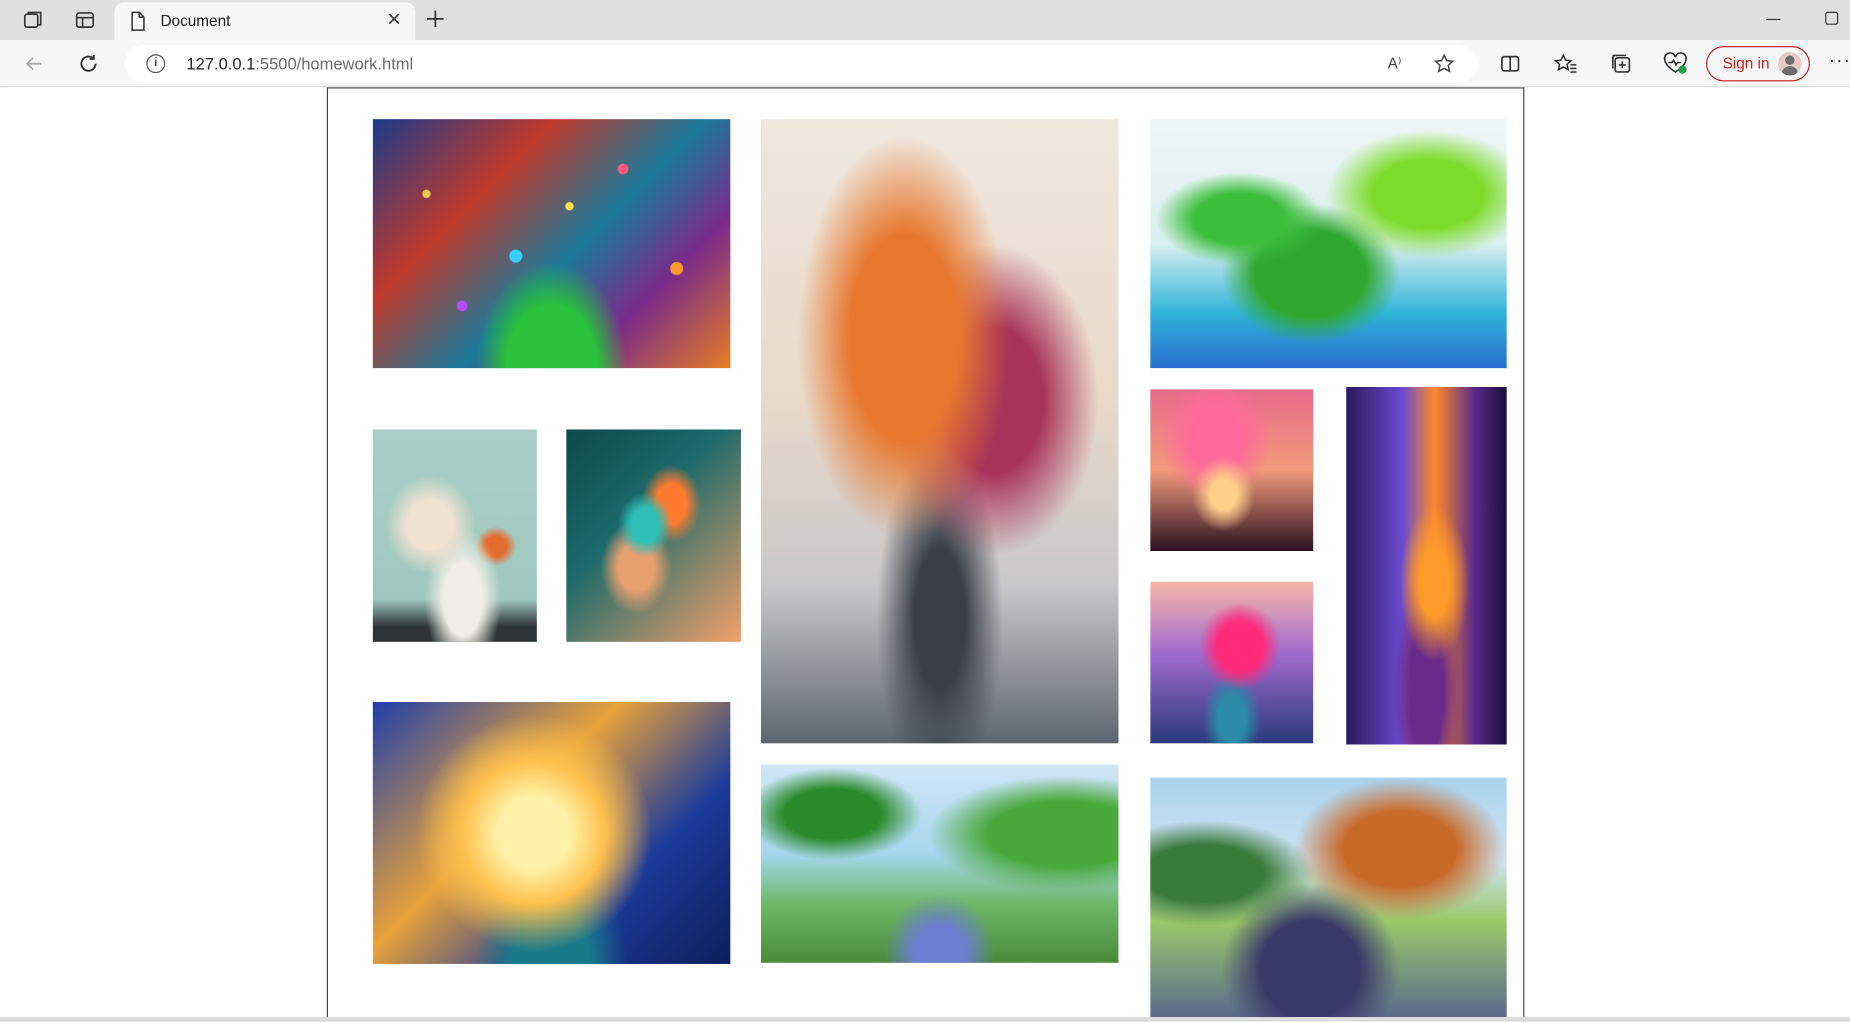 The height and width of the screenshot is (1022, 1850). I want to click on tab-strip: Document, so click(925, 20).